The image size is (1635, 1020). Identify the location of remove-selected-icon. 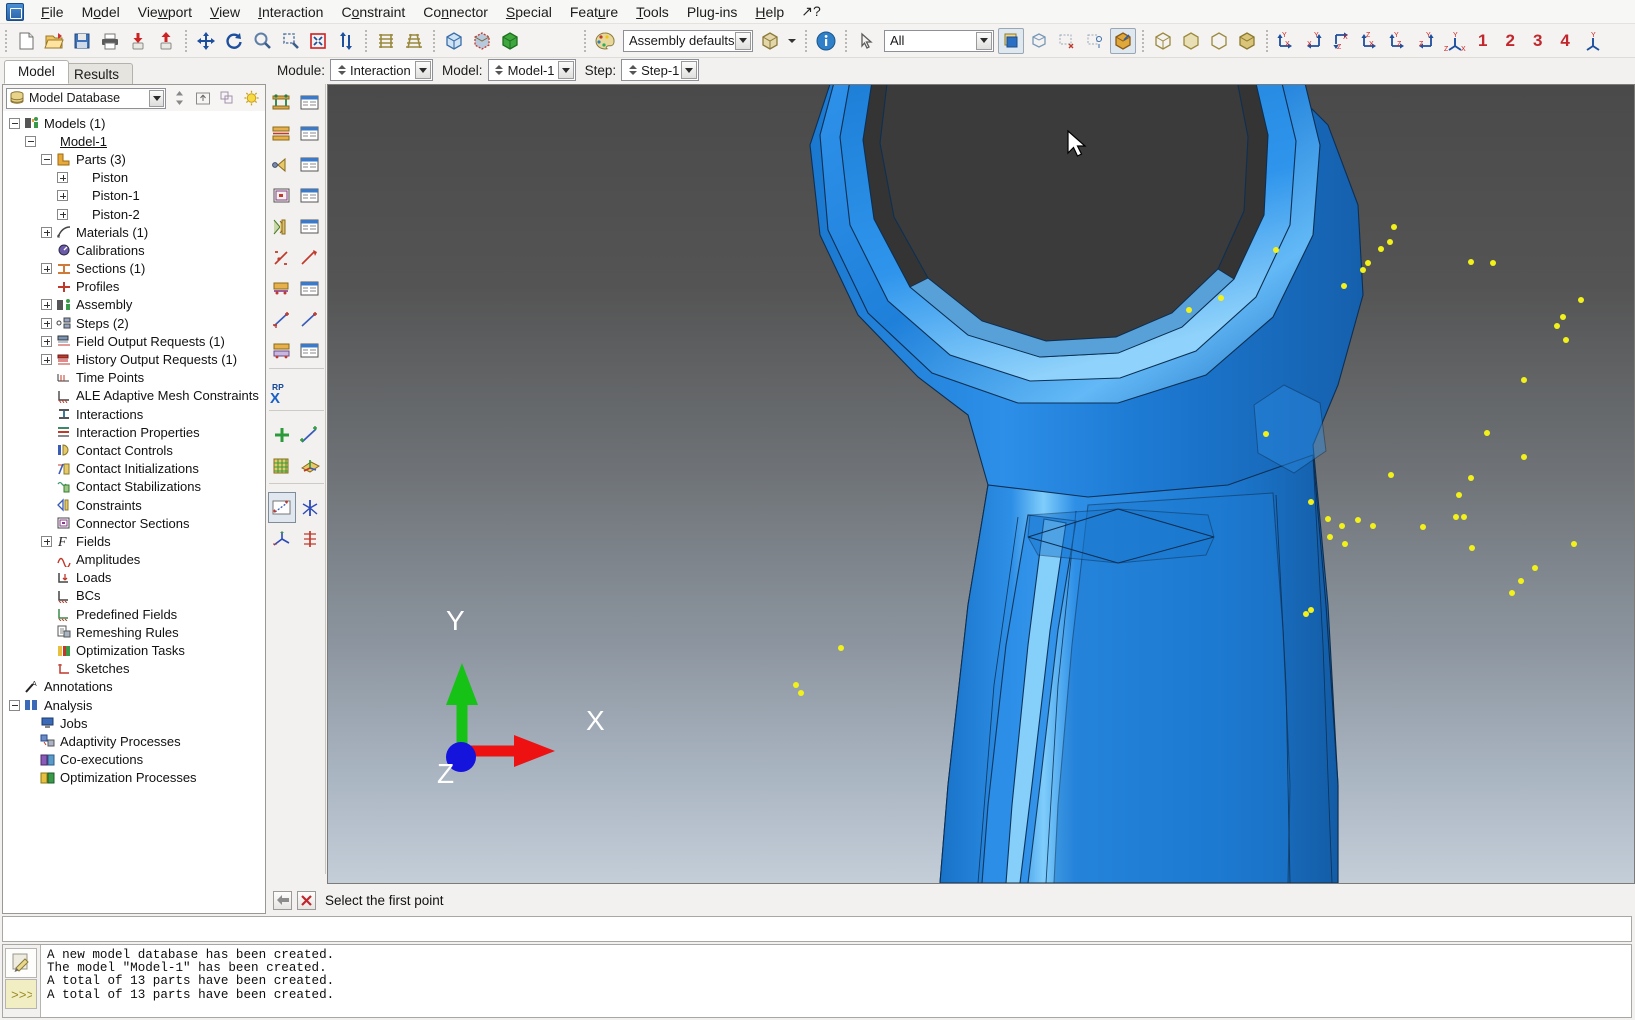
(1067, 41).